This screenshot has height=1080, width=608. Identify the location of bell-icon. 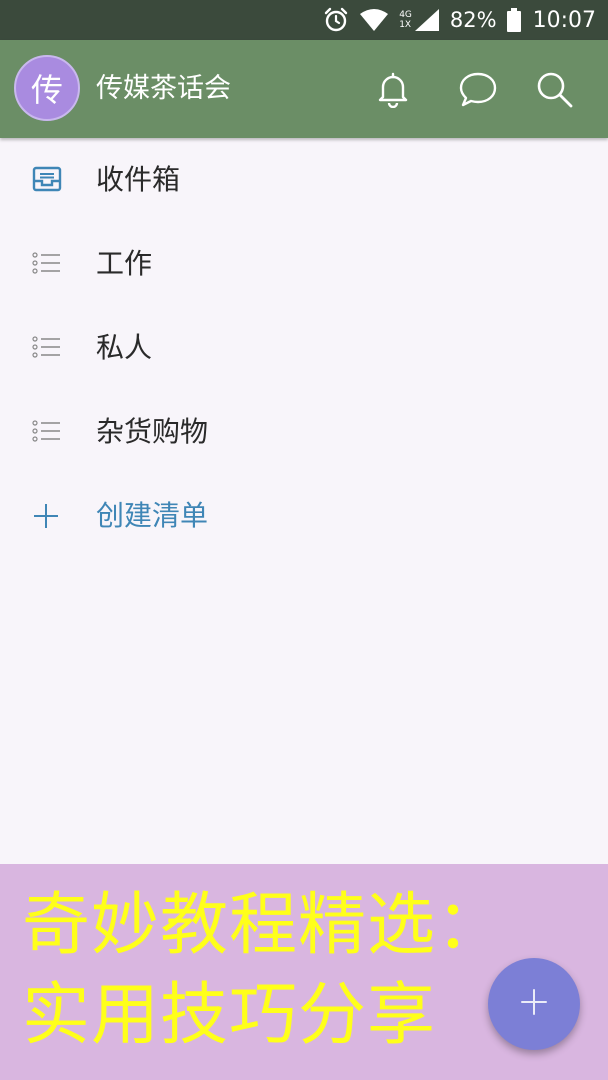
(393, 89).